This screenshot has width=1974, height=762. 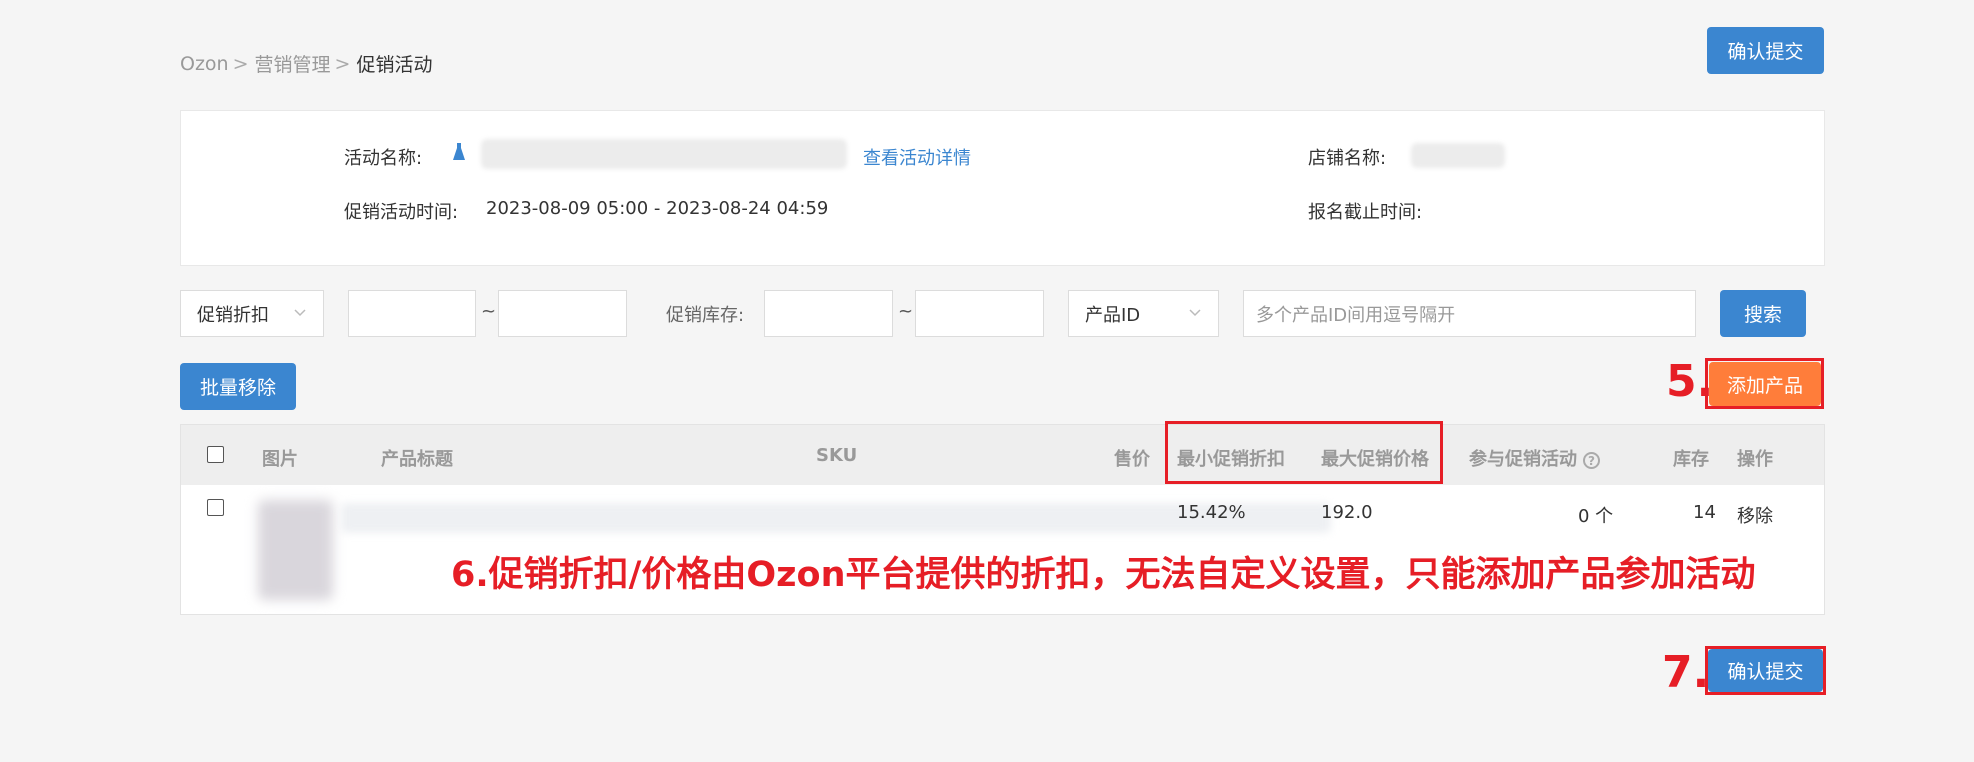 What do you see at coordinates (657, 208) in the screenshot?
I see `activity-time-value: 2023-08-09 05:00 - 2023-08-24 04:59` at bounding box center [657, 208].